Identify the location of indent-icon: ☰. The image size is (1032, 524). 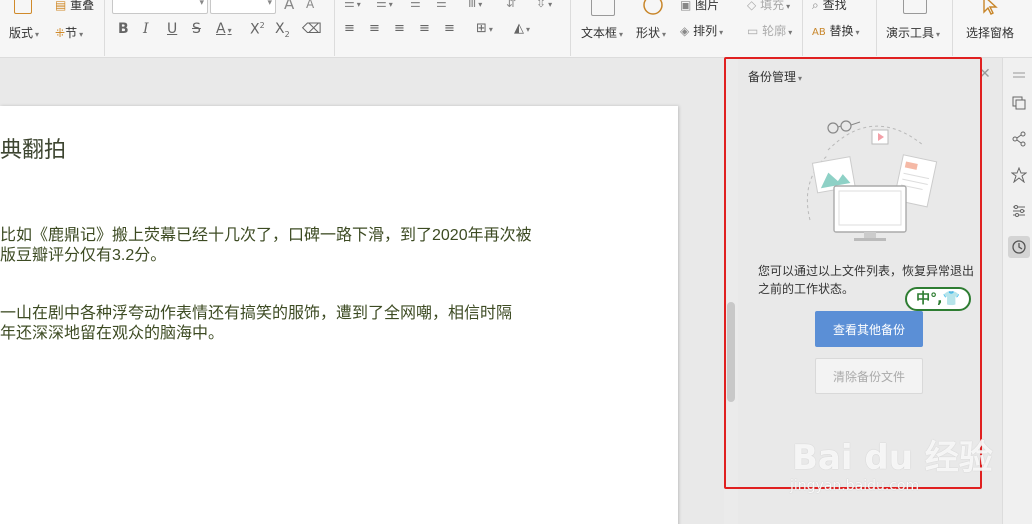
(415, 5).